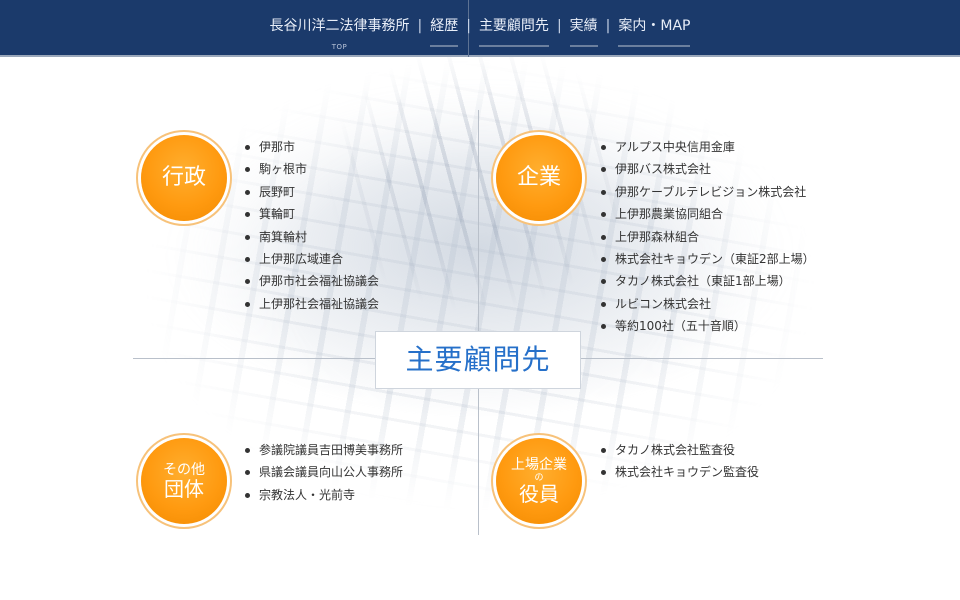 The height and width of the screenshot is (600, 960). Describe the element at coordinates (324, 495) in the screenshot. I see `list-item: 宗教法人・光前寺` at that location.